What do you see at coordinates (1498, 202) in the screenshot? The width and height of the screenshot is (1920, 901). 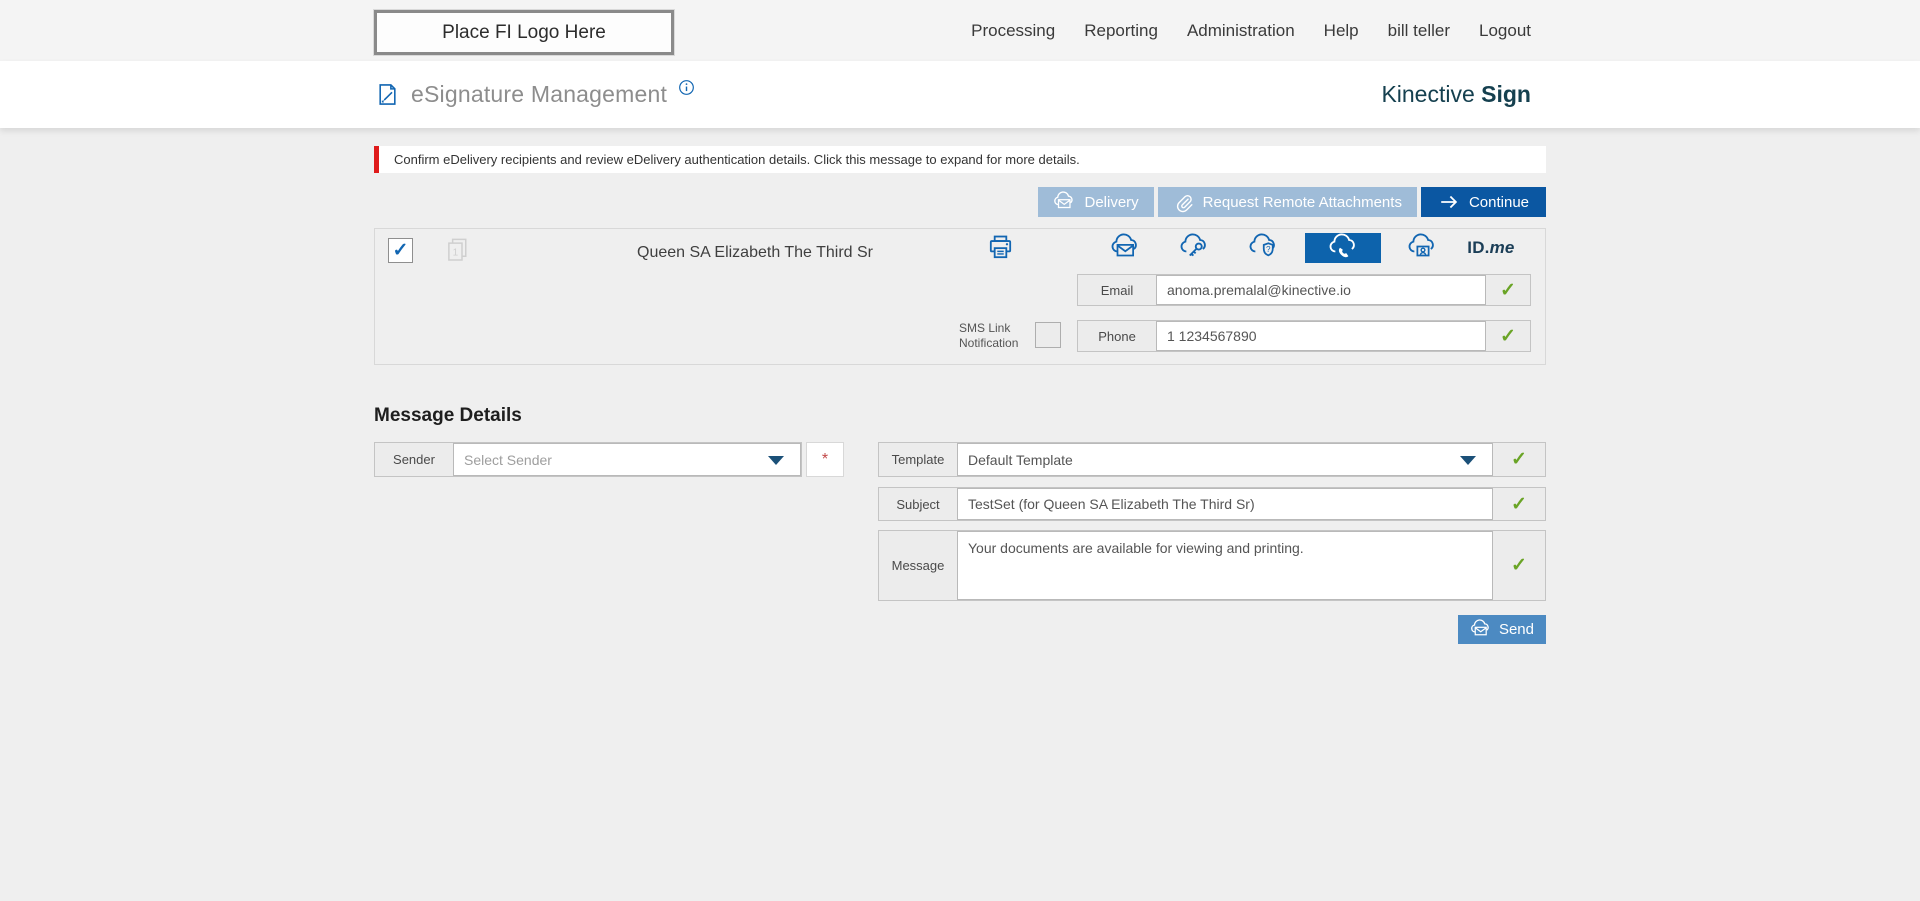 I see `continue-button-label: Continue` at bounding box center [1498, 202].